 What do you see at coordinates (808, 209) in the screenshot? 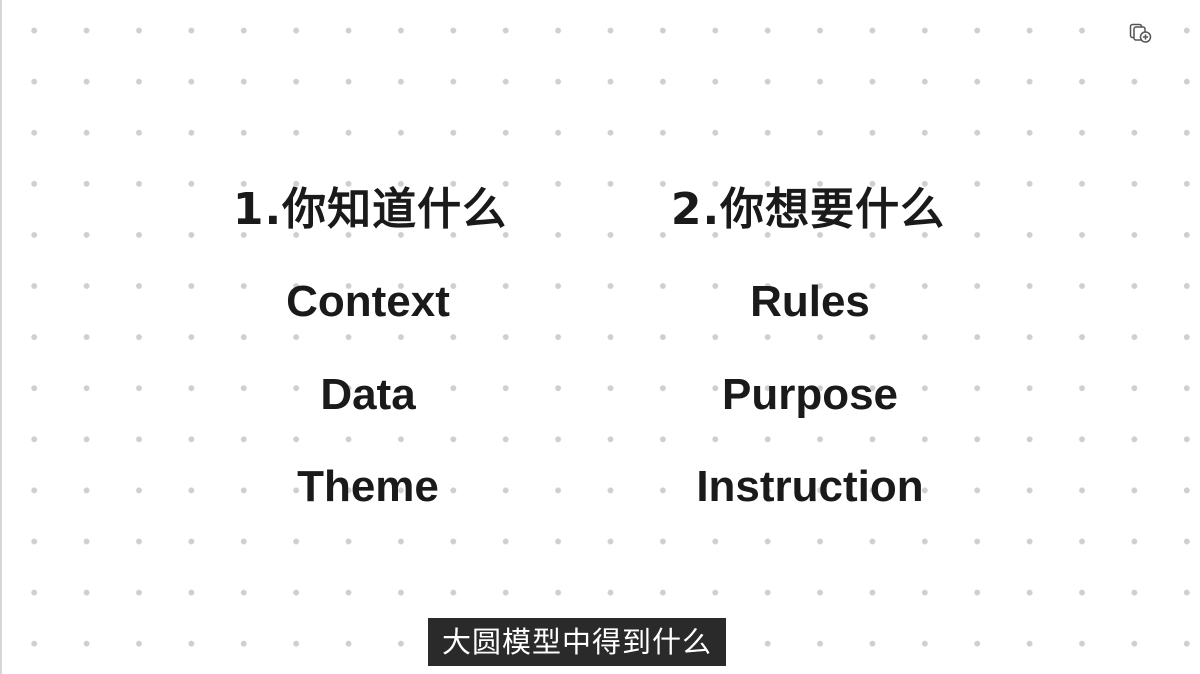
I see `wanted-heading: 2.你想要什么` at bounding box center [808, 209].